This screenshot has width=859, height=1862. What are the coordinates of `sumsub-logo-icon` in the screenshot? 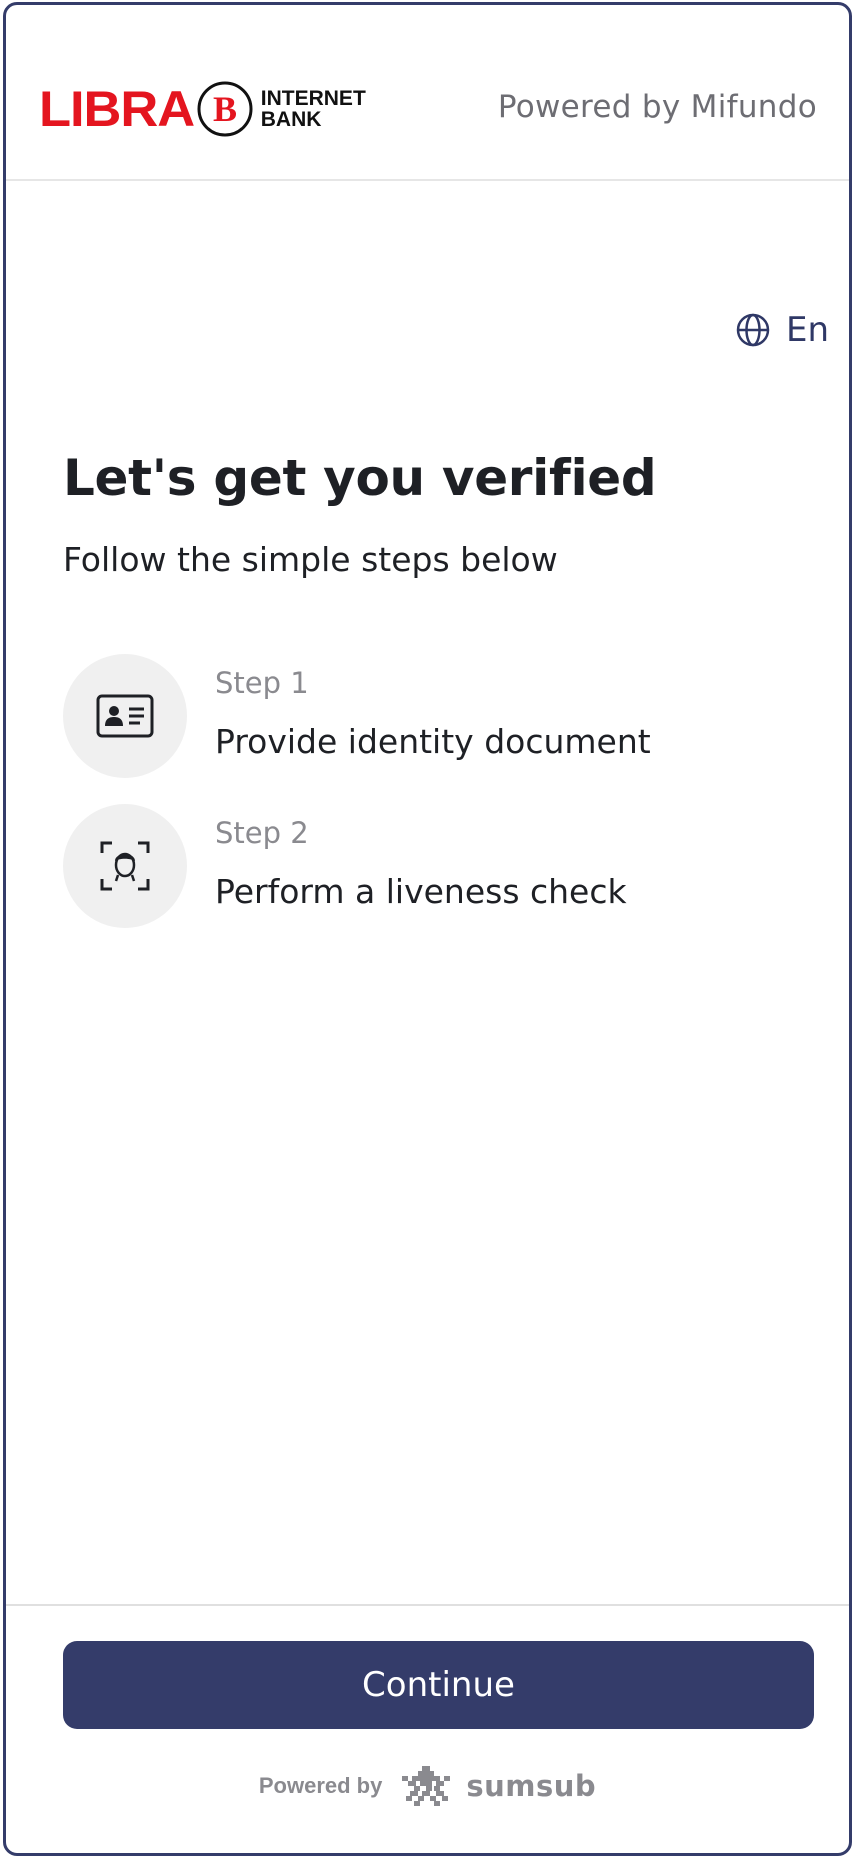 It's located at (426, 1786).